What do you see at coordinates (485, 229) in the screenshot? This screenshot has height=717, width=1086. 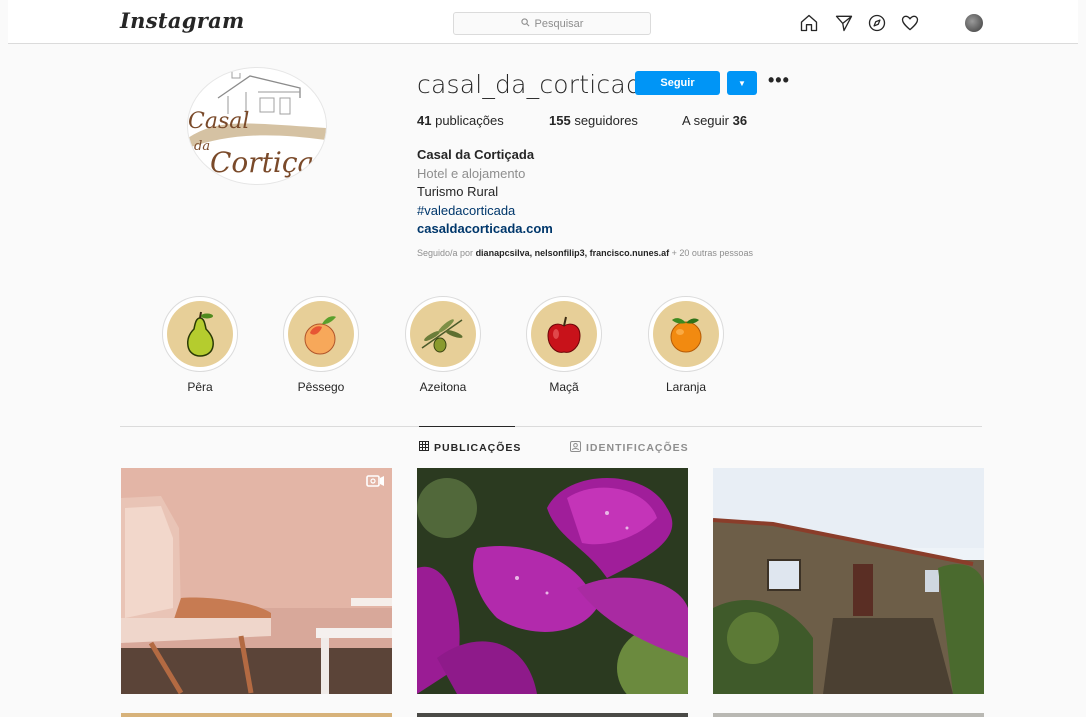 I see `profile-website-link: casaldacorticada.com` at bounding box center [485, 229].